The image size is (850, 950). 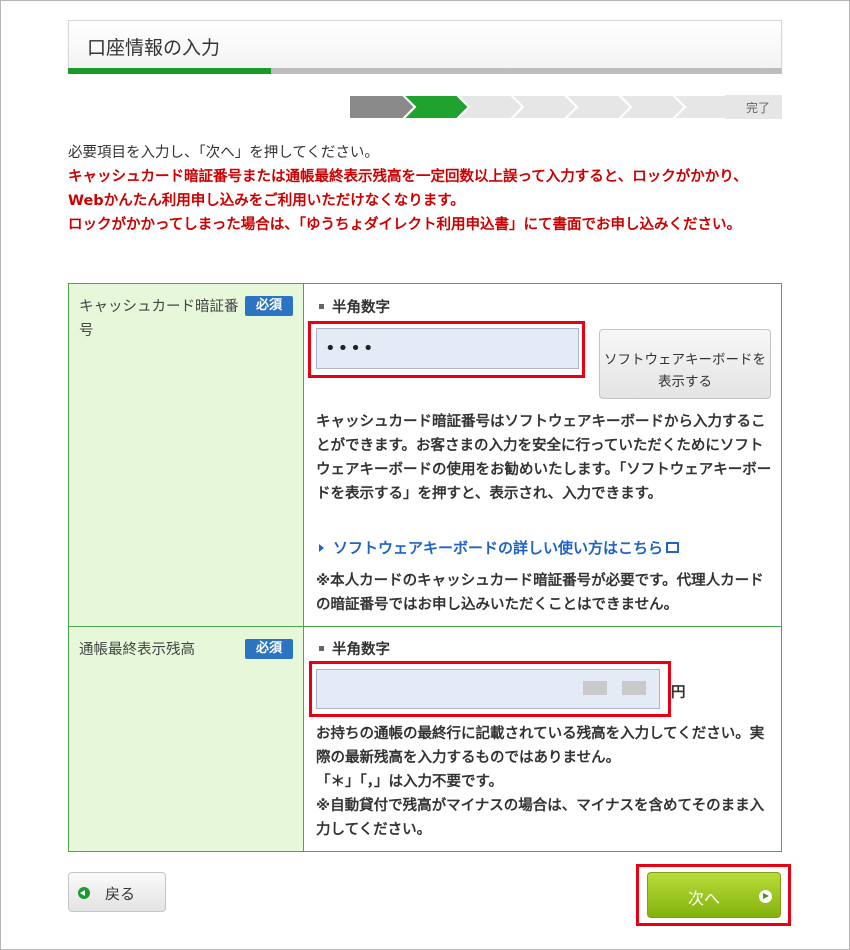 What do you see at coordinates (704, 898) in the screenshot?
I see `next-button-label: 次へ` at bounding box center [704, 898].